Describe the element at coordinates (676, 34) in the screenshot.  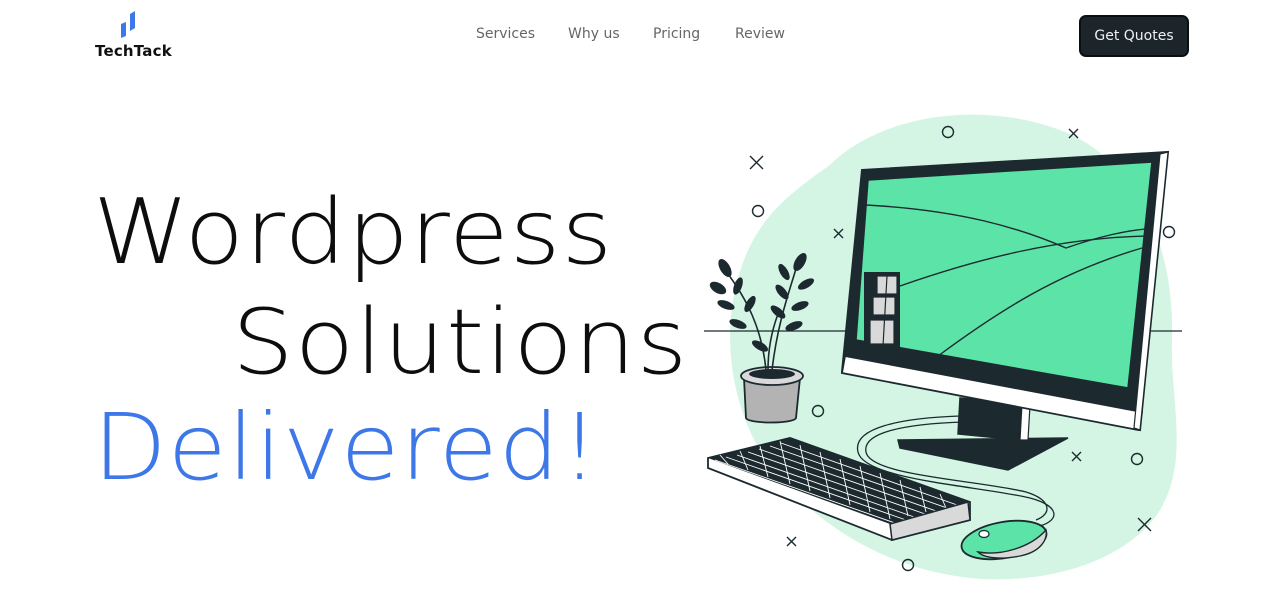
I see `nav-link-pricing: Pricing` at that location.